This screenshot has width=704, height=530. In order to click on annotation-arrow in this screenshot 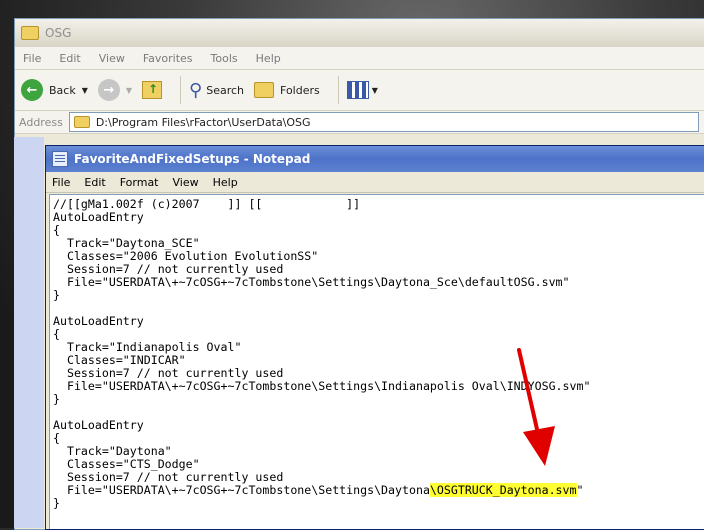, I will do `click(536, 407)`.